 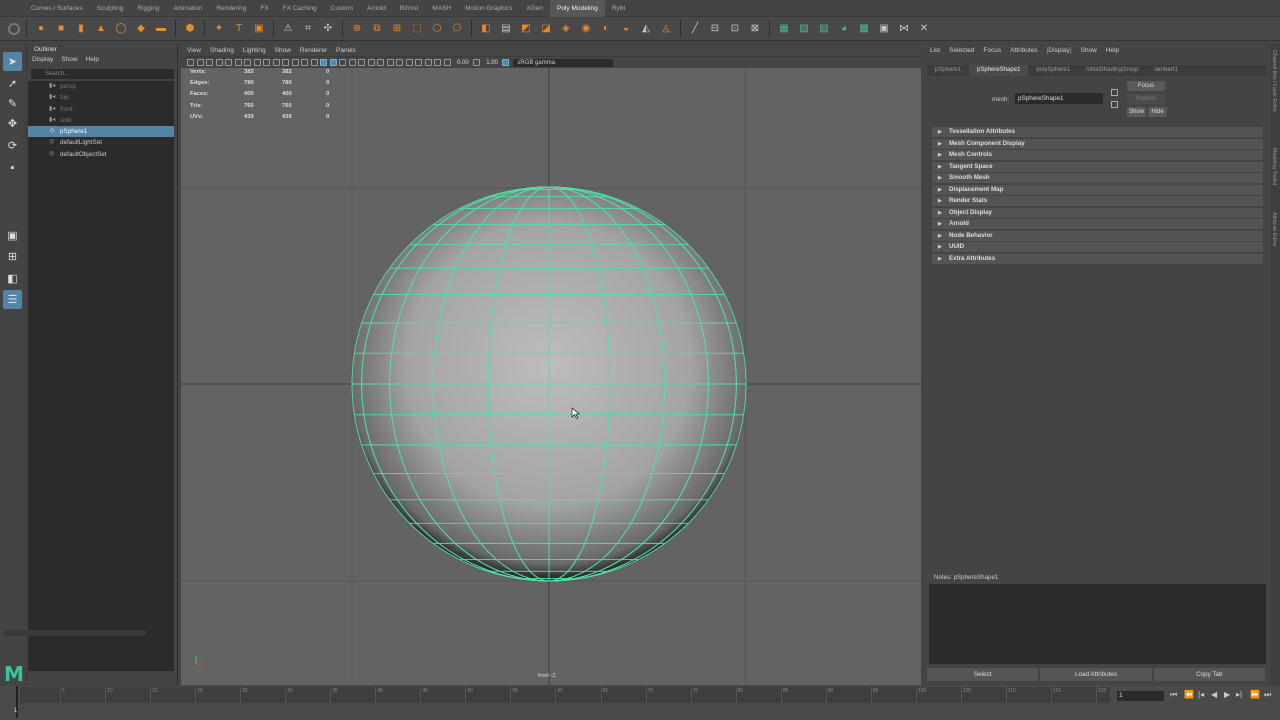 What do you see at coordinates (546, 28) in the screenshot?
I see `bevel-icon: ◪` at bounding box center [546, 28].